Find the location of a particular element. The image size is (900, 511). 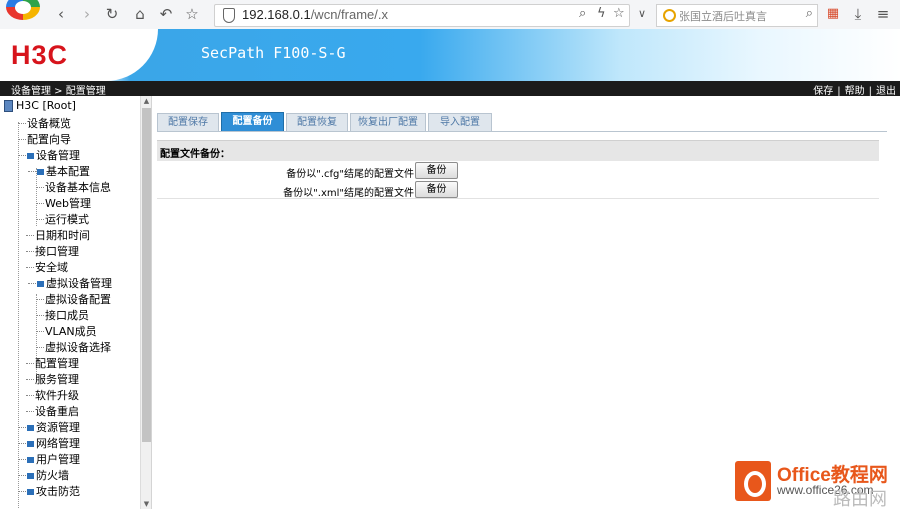

sidebar-item-label: 用户管理 is located at coordinates (58, 459).